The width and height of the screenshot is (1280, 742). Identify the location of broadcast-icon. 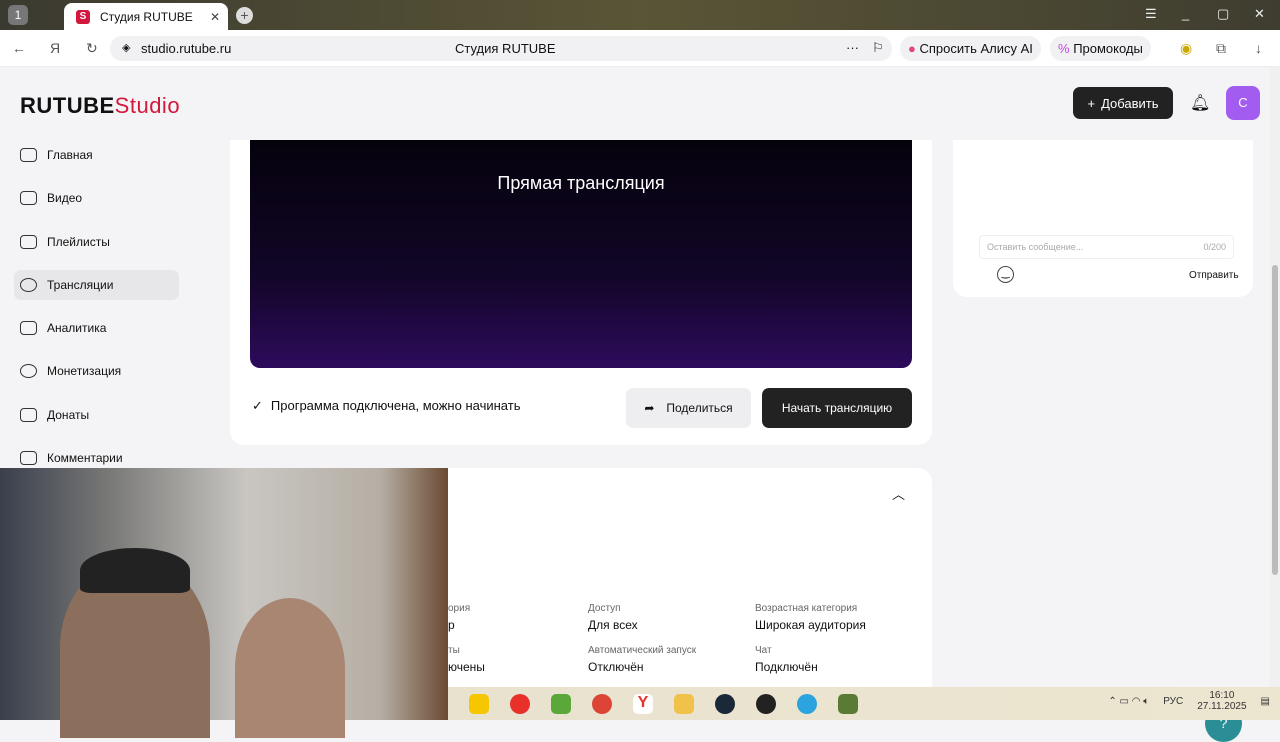
(28, 284).